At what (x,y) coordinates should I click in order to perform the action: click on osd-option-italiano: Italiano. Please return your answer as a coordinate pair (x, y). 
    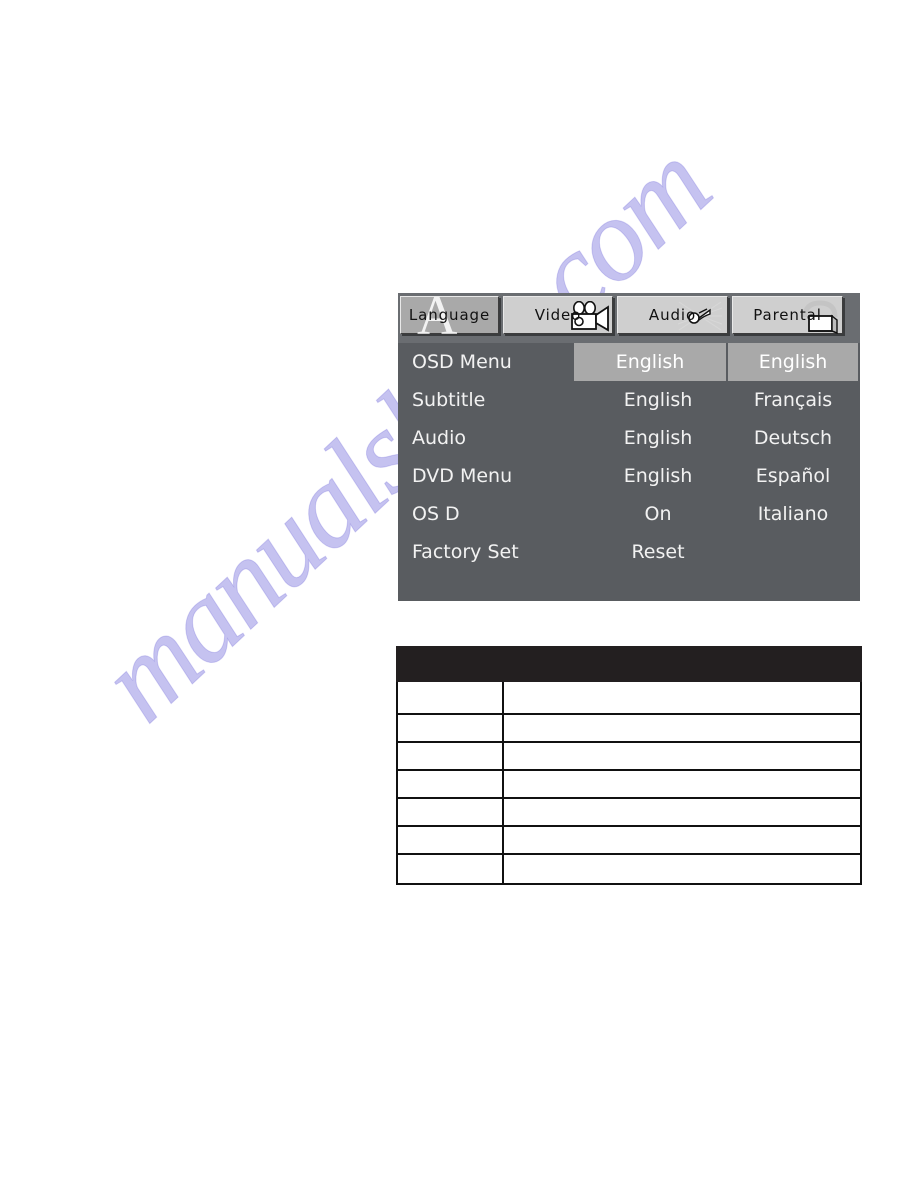
    Looking at the image, I should click on (793, 514).